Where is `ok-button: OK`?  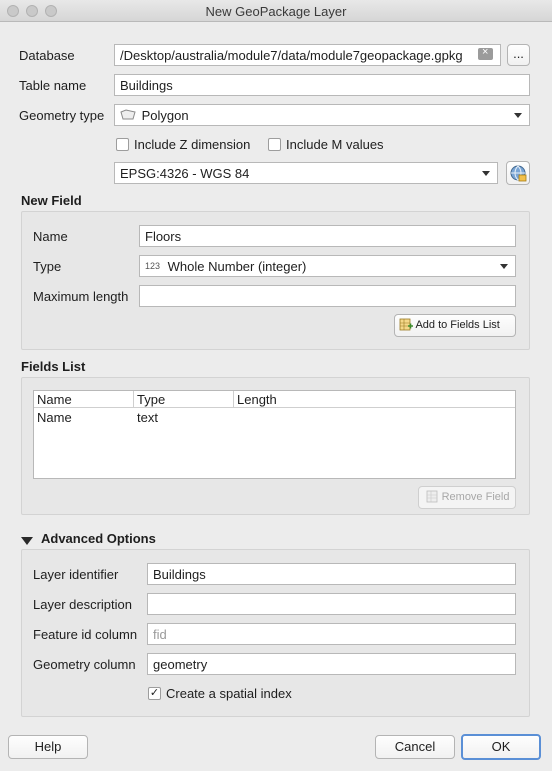 ok-button: OK is located at coordinates (501, 747).